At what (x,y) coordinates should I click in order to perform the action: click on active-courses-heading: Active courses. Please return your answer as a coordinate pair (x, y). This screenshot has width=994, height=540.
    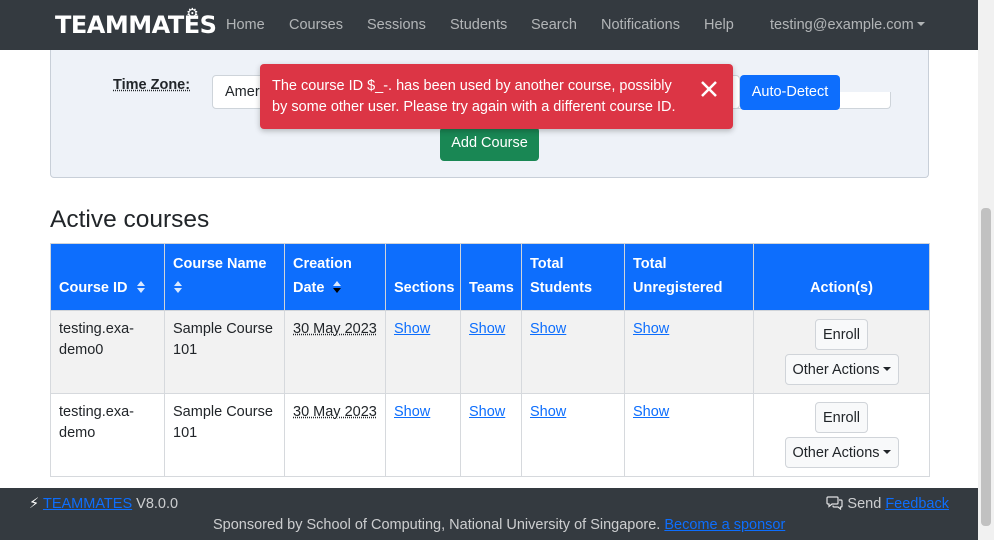
    Looking at the image, I should click on (130, 219).